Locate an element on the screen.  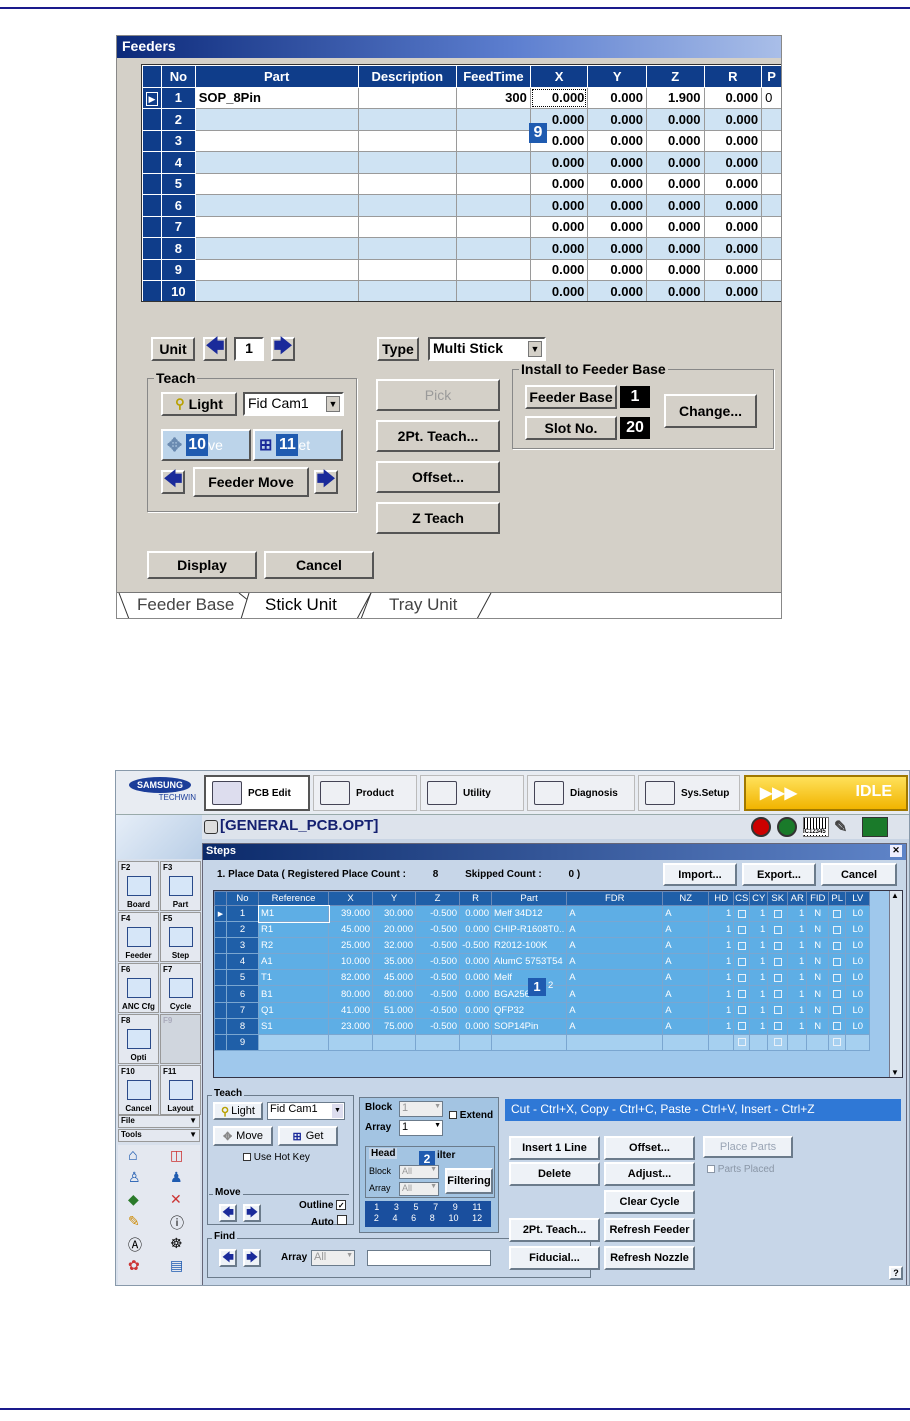
column-header-pl: PL is located at coordinates (837, 898).